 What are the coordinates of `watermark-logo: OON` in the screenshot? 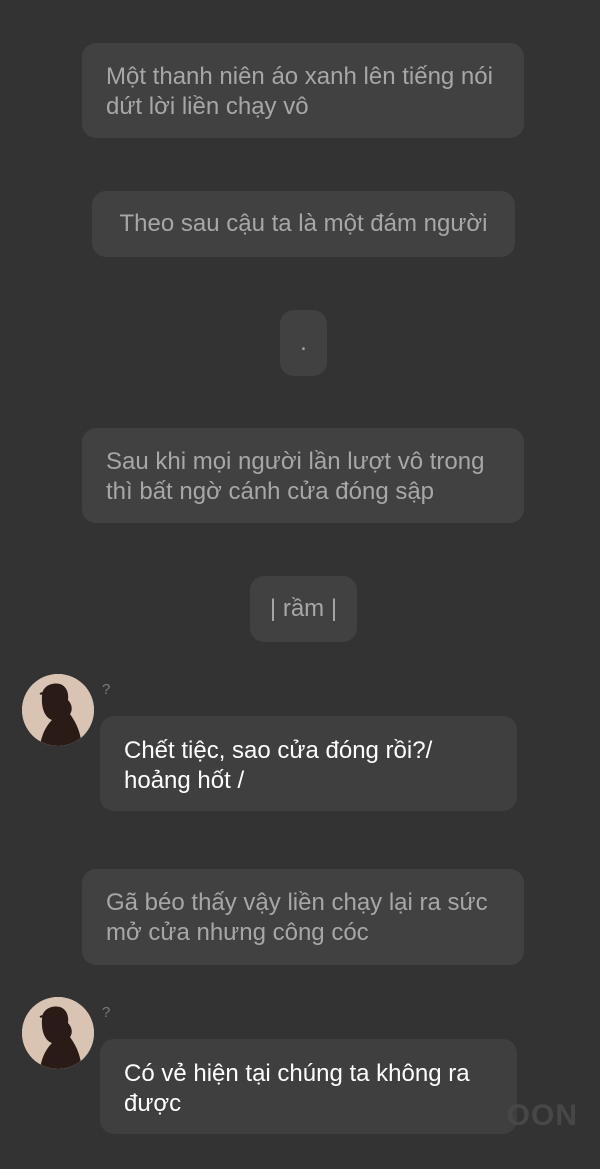 It's located at (542, 1115).